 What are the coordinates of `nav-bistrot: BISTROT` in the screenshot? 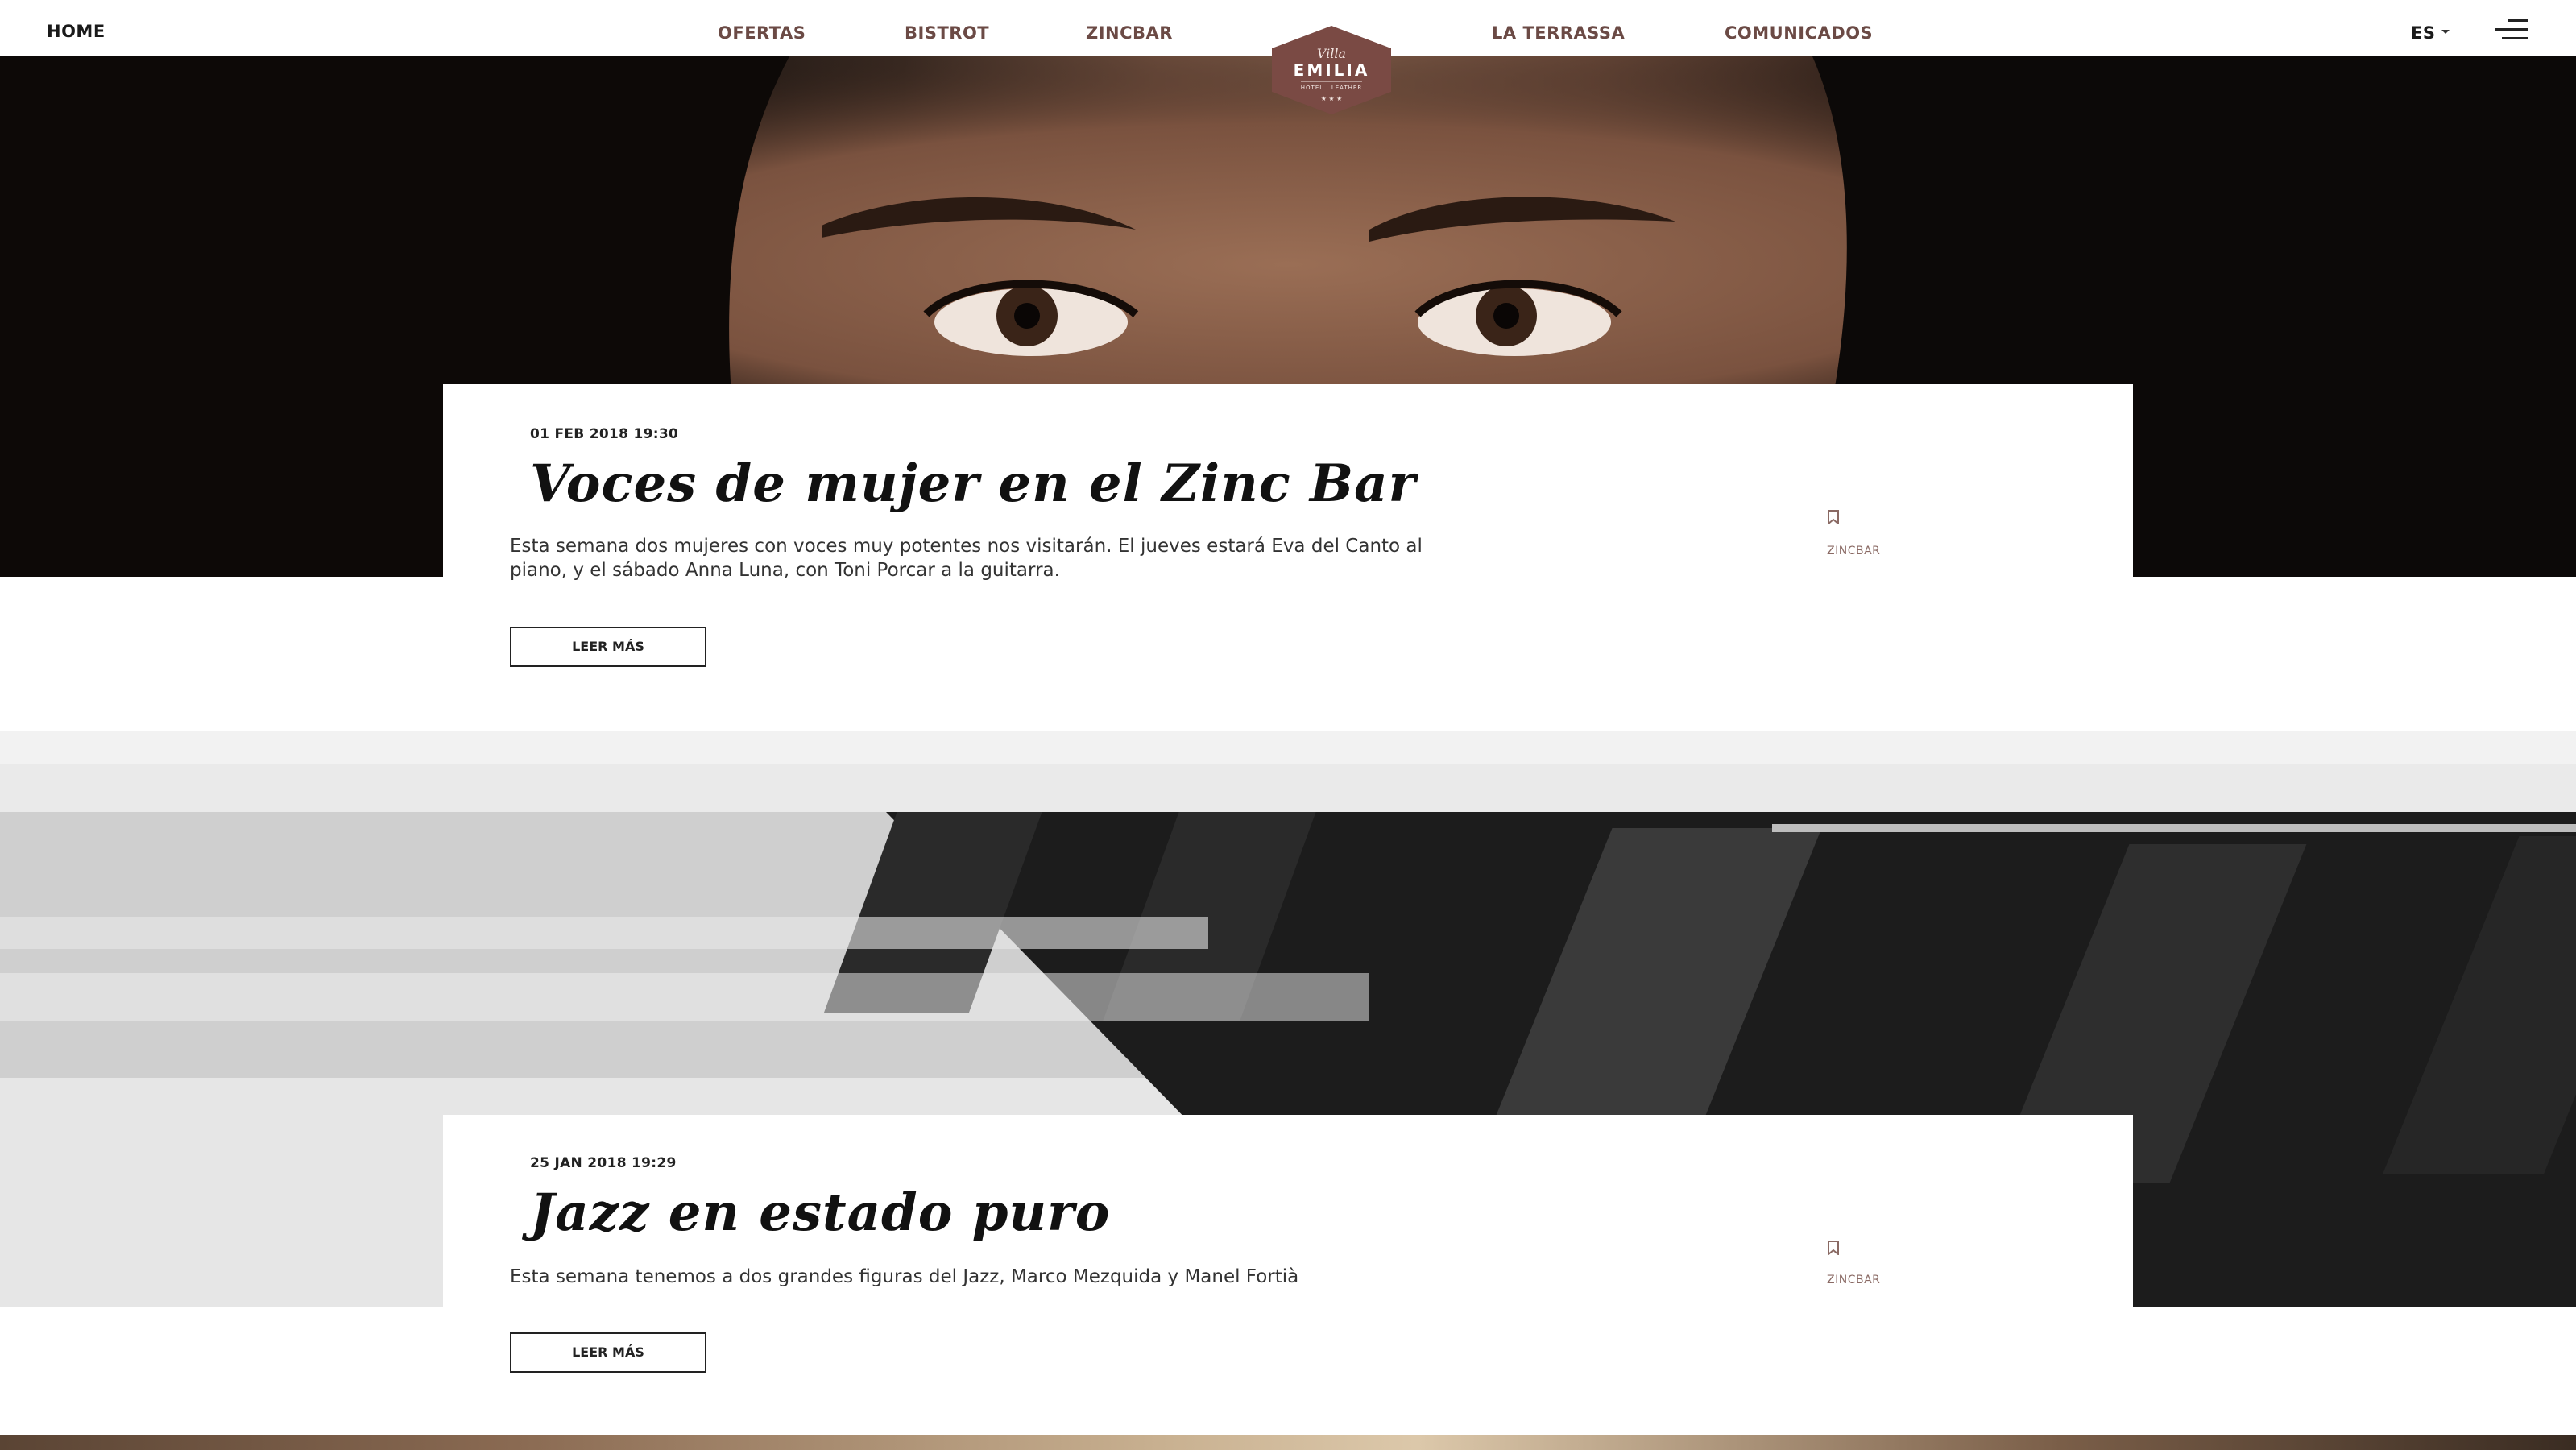 It's located at (947, 28).